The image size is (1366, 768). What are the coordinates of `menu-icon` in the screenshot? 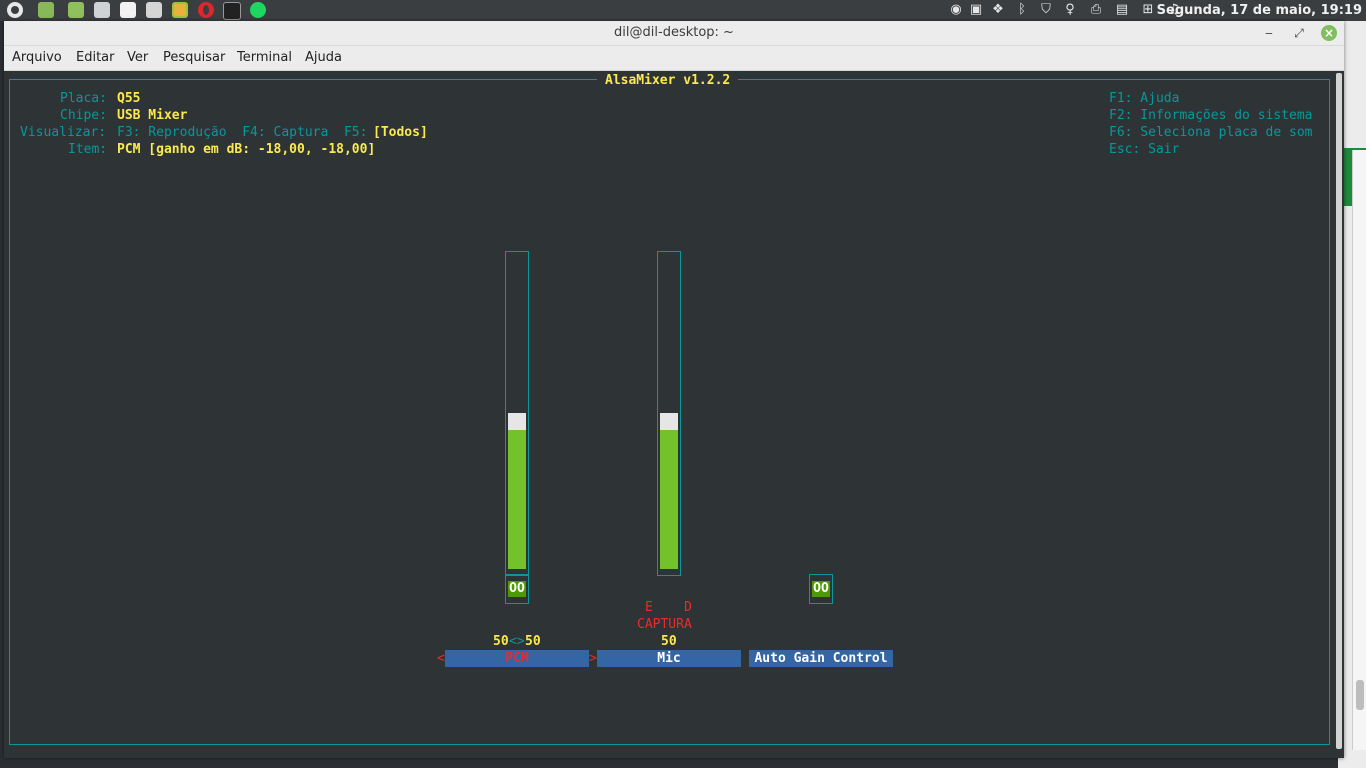 It's located at (15, 10).